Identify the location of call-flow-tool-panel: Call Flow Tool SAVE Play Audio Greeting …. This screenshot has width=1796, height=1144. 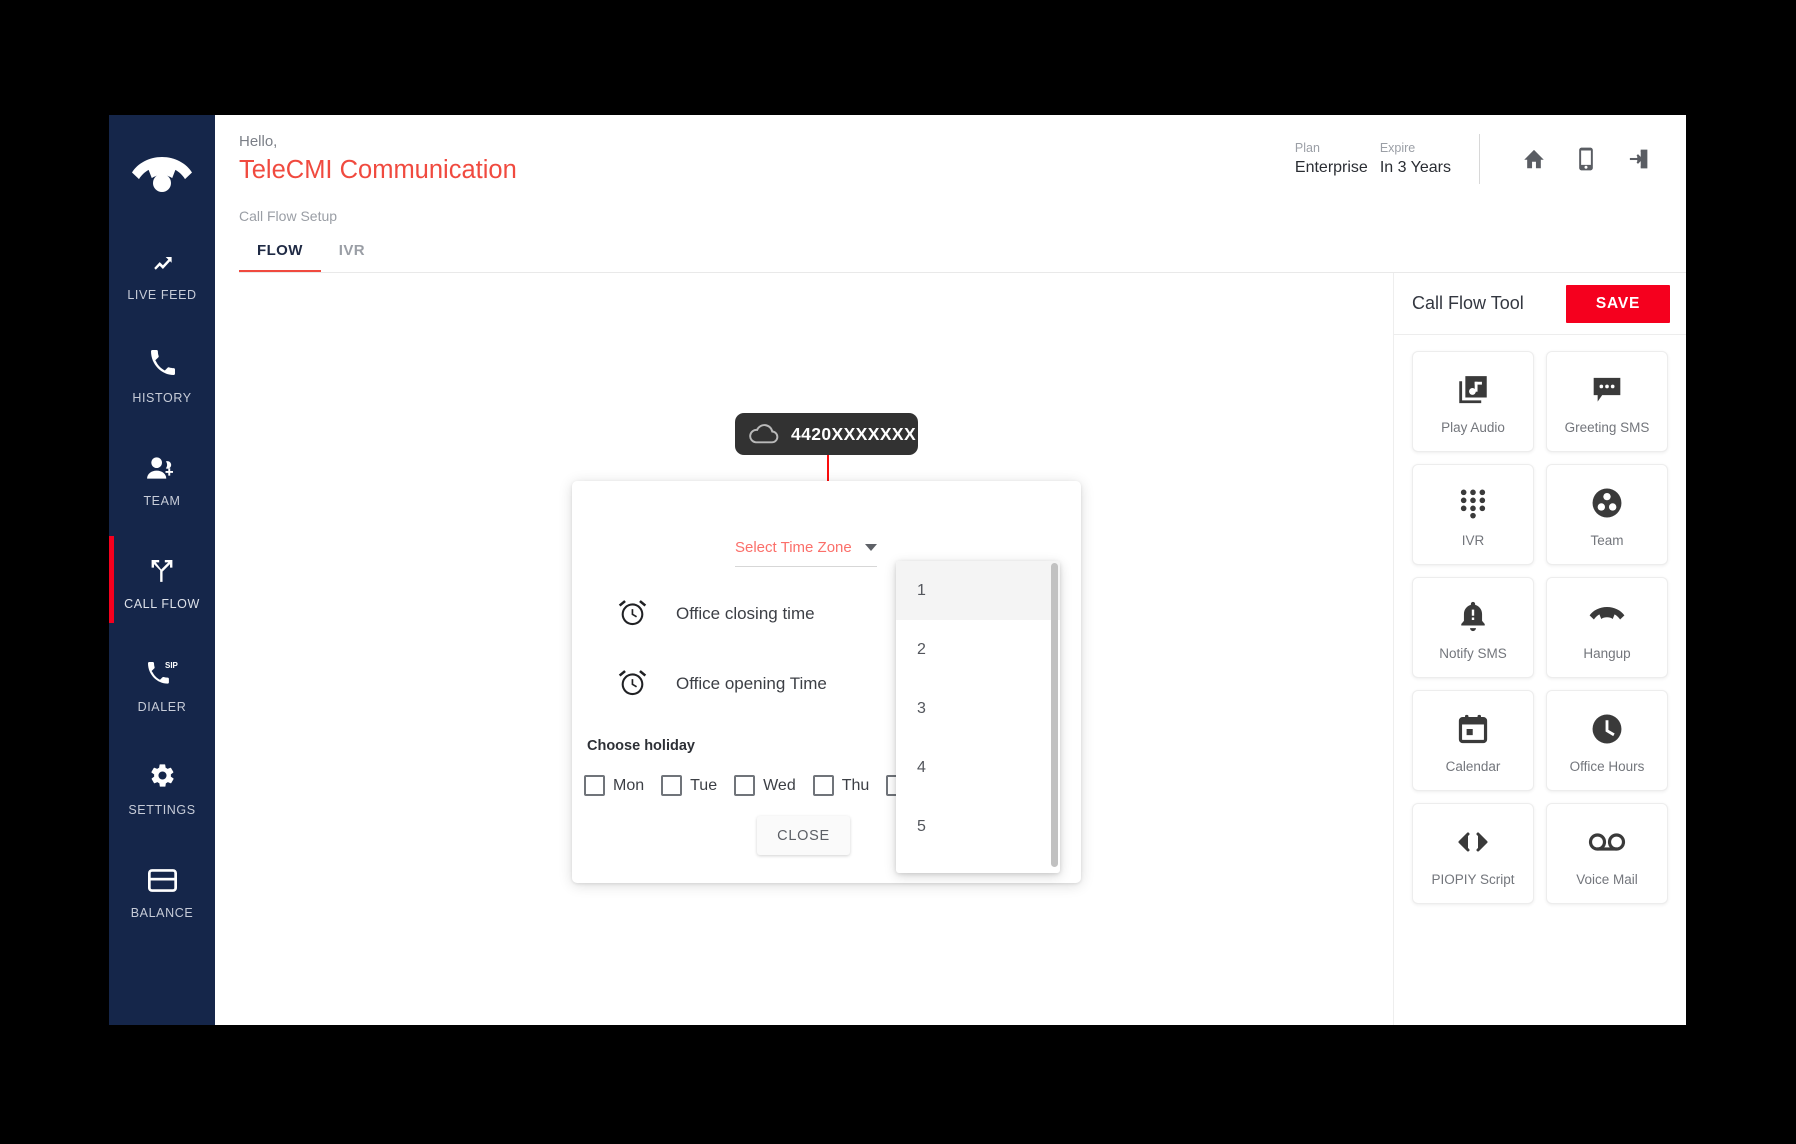
(1539, 649).